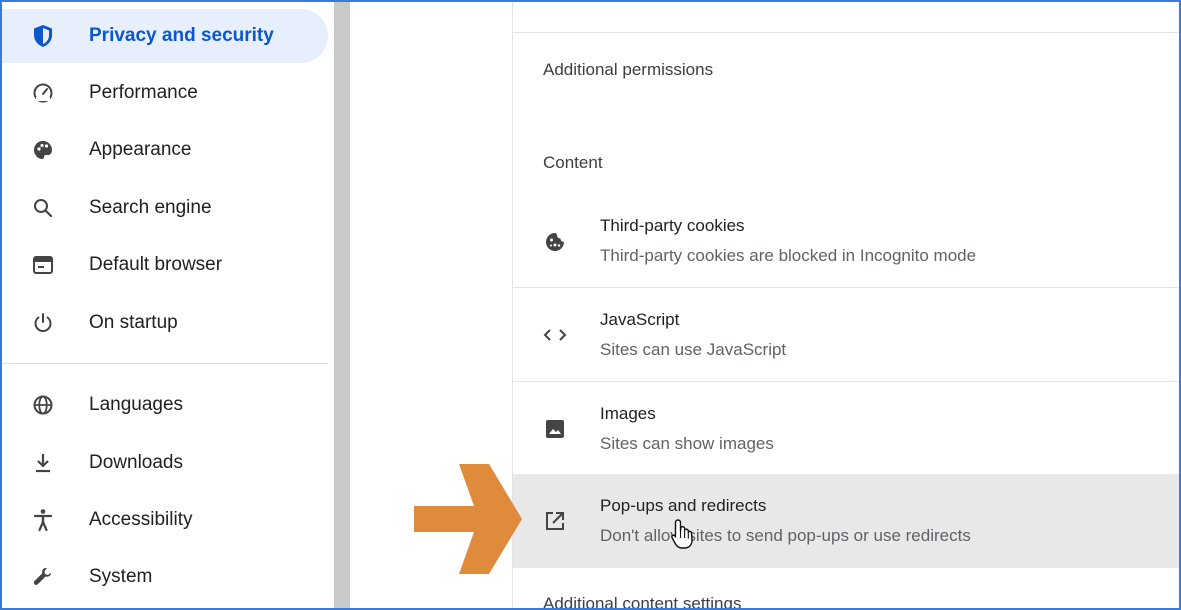 This screenshot has height=610, width=1181. Describe the element at coordinates (133, 322) in the screenshot. I see `sidebar-item-label: On startup` at that location.